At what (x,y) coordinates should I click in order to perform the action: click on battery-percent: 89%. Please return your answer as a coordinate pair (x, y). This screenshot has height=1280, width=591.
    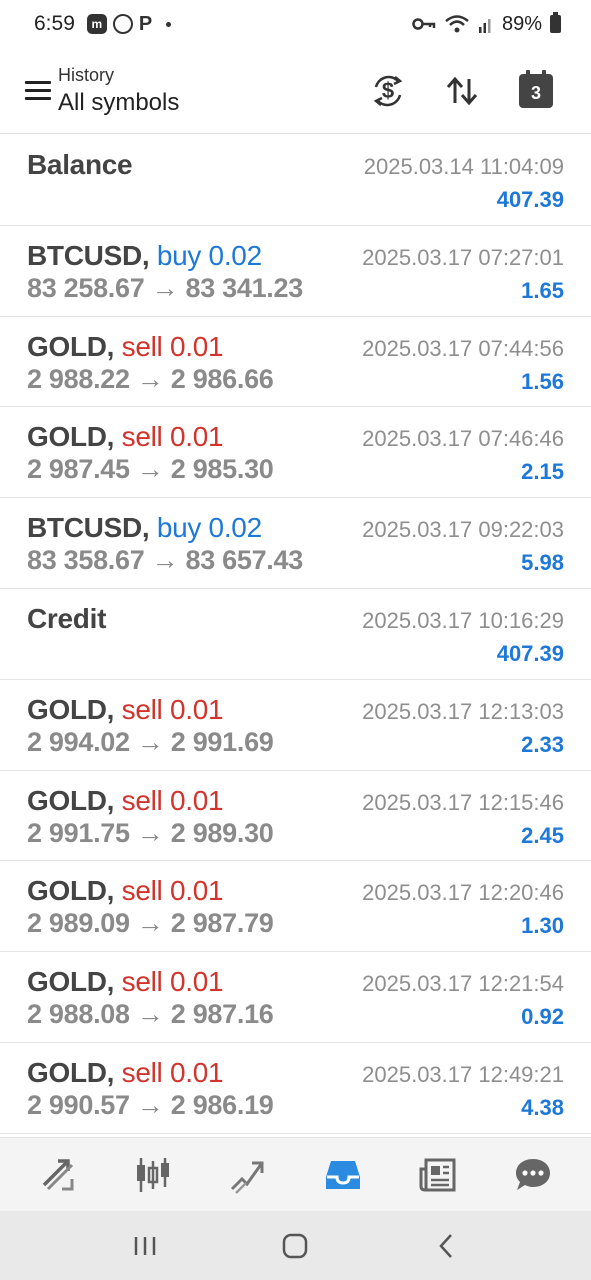
    Looking at the image, I should click on (521, 23).